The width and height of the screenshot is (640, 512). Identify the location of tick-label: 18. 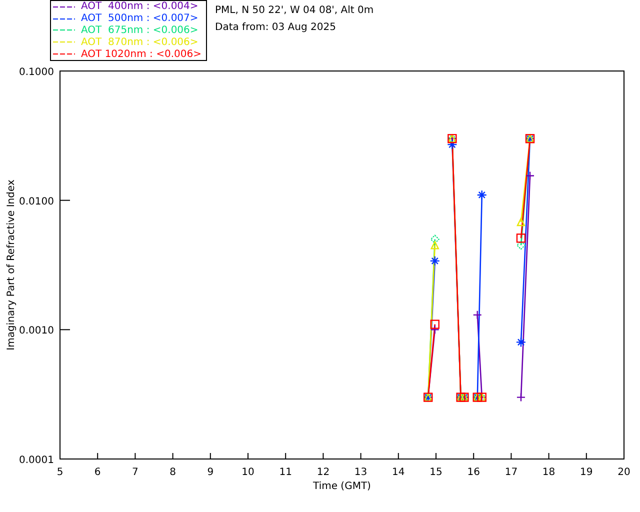
(549, 472).